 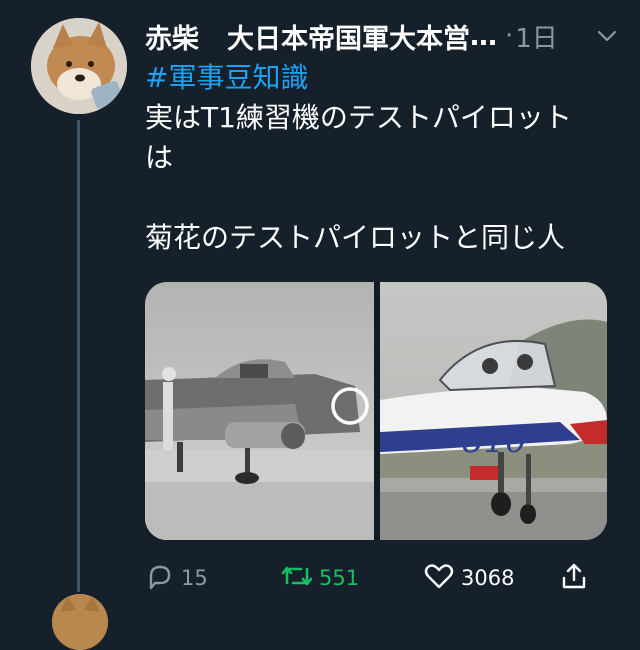 I want to click on reply-icon, so click(x=160, y=578).